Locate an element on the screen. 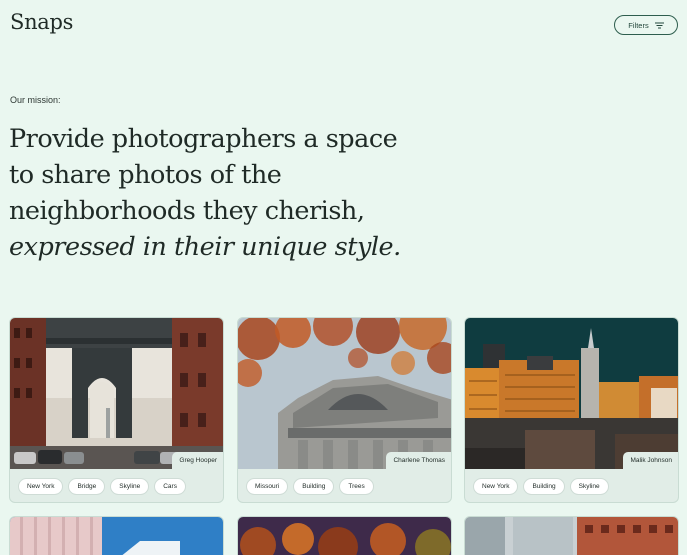  filter-lines-icon is located at coordinates (659, 25).